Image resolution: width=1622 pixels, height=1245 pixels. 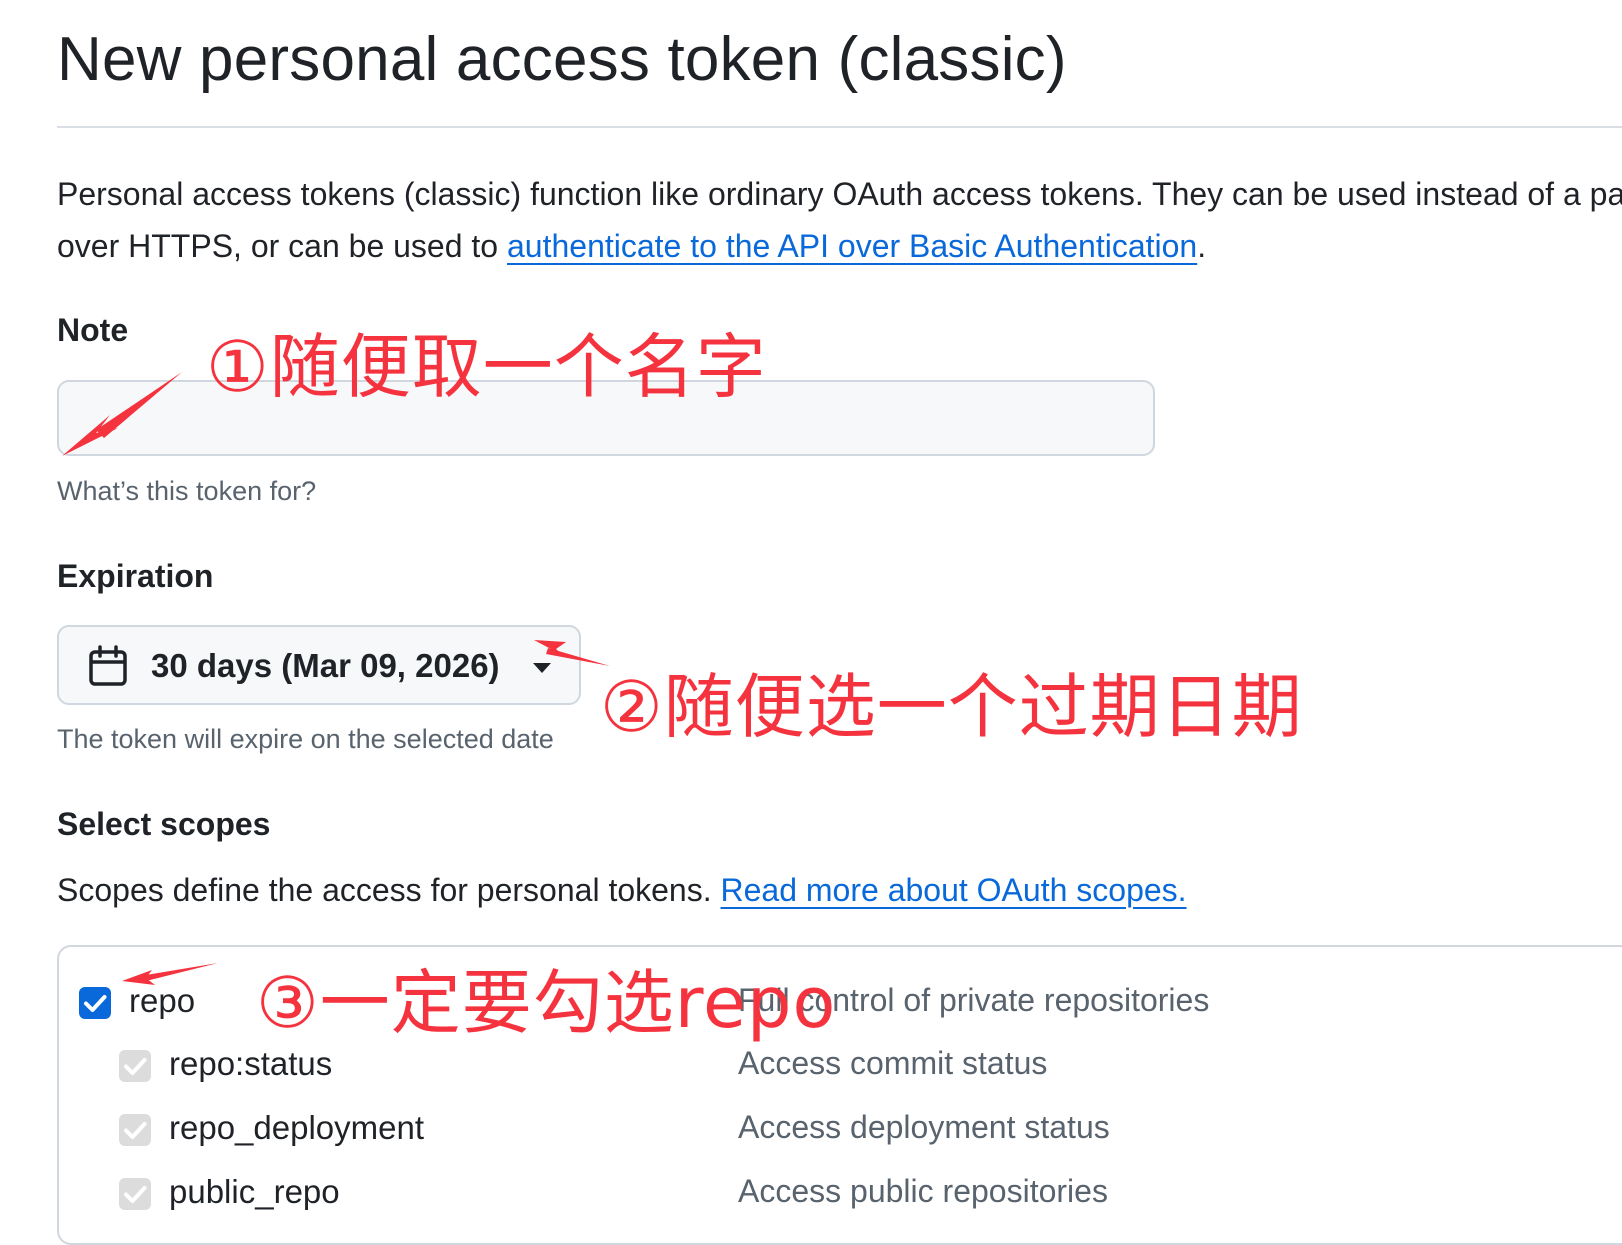 I want to click on annotation-step-1: ①随便取一个名字, so click(x=486, y=367).